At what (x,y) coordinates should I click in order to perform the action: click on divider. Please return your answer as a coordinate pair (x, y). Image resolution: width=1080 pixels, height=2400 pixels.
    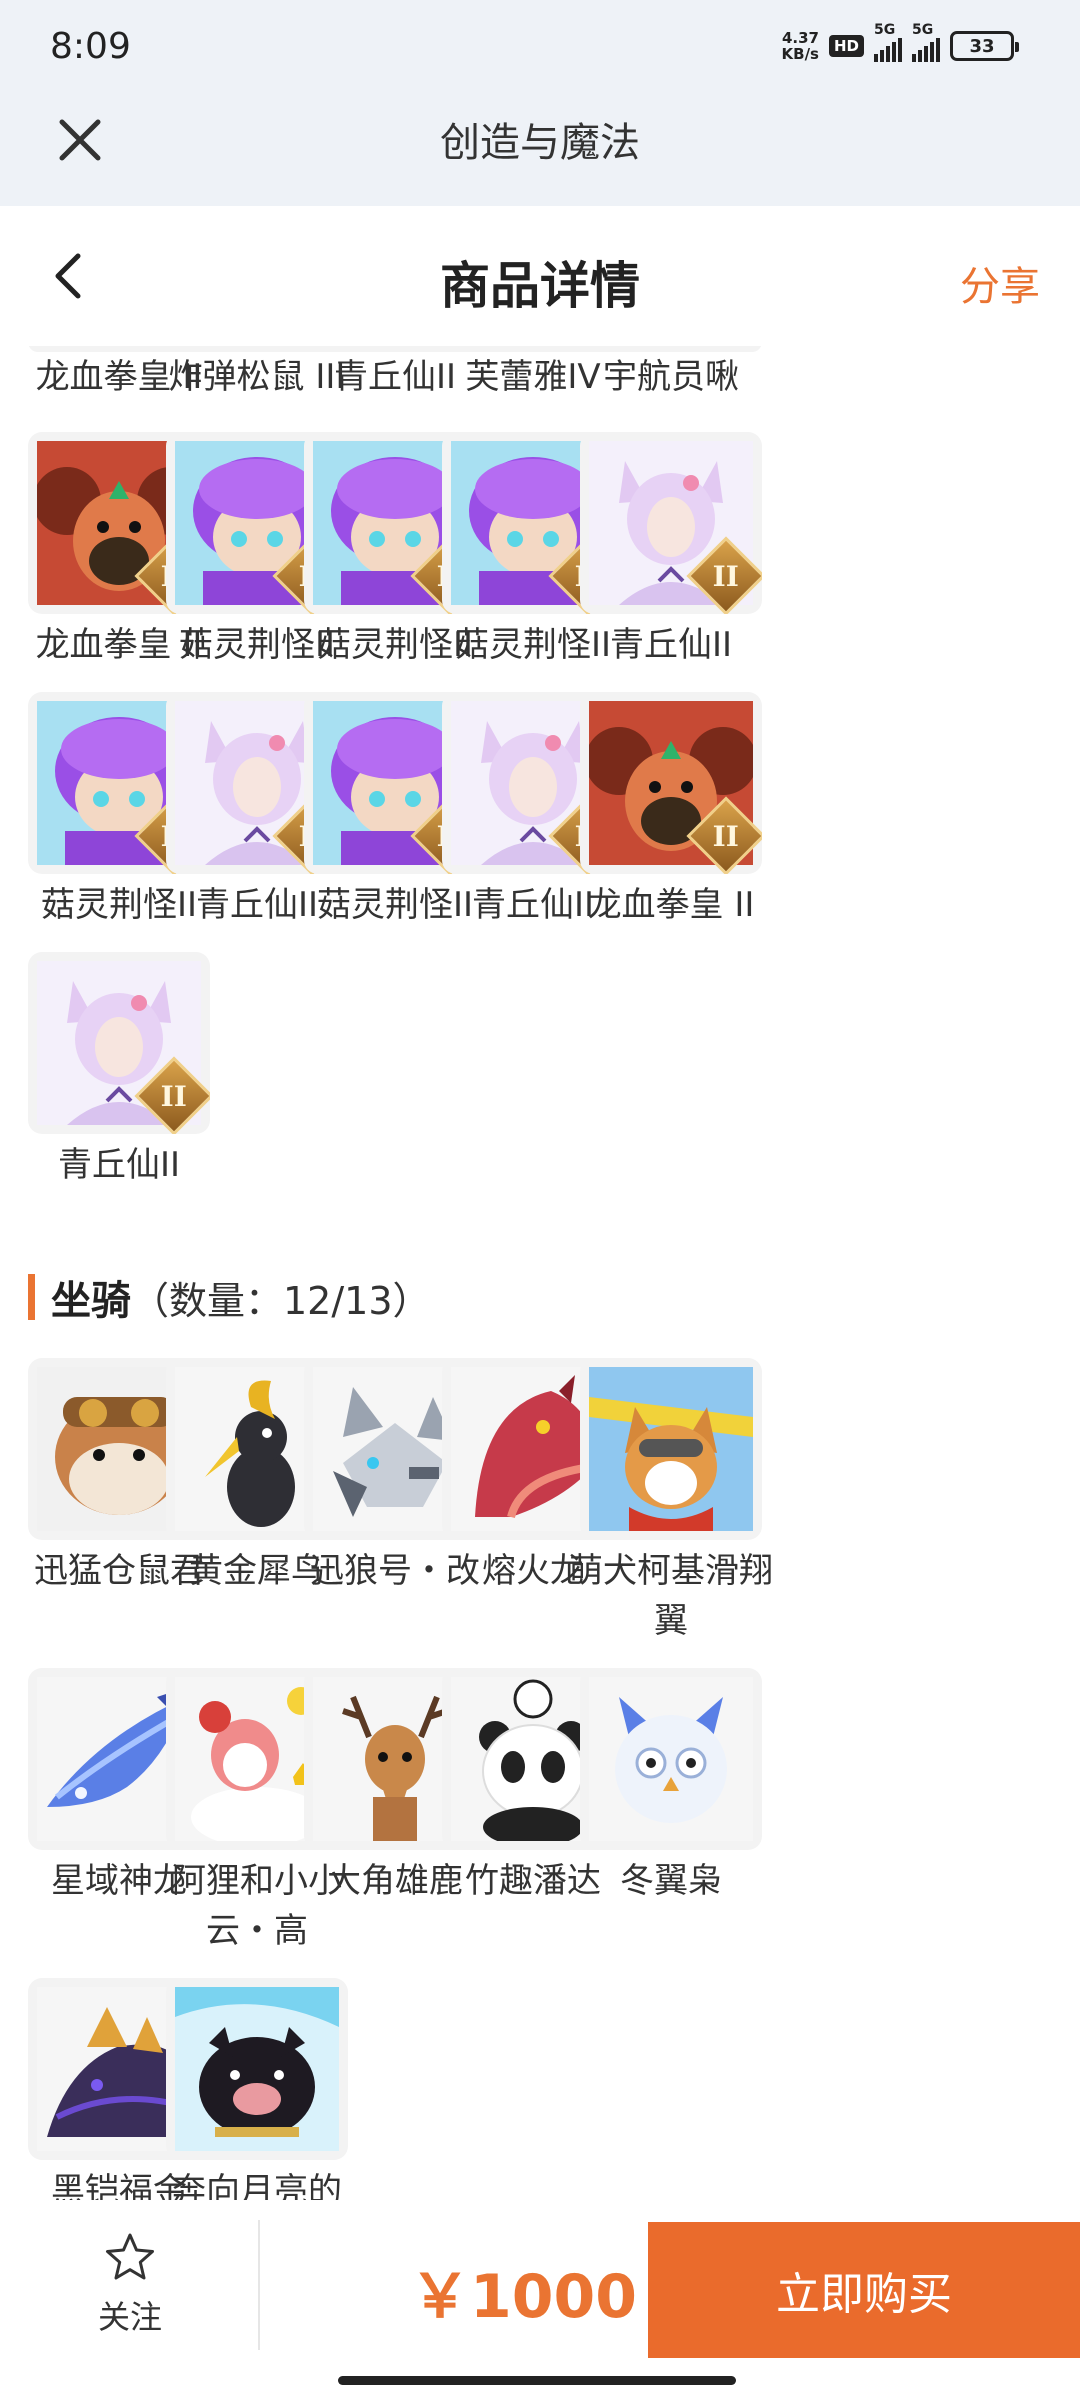
    Looking at the image, I should click on (259, 2285).